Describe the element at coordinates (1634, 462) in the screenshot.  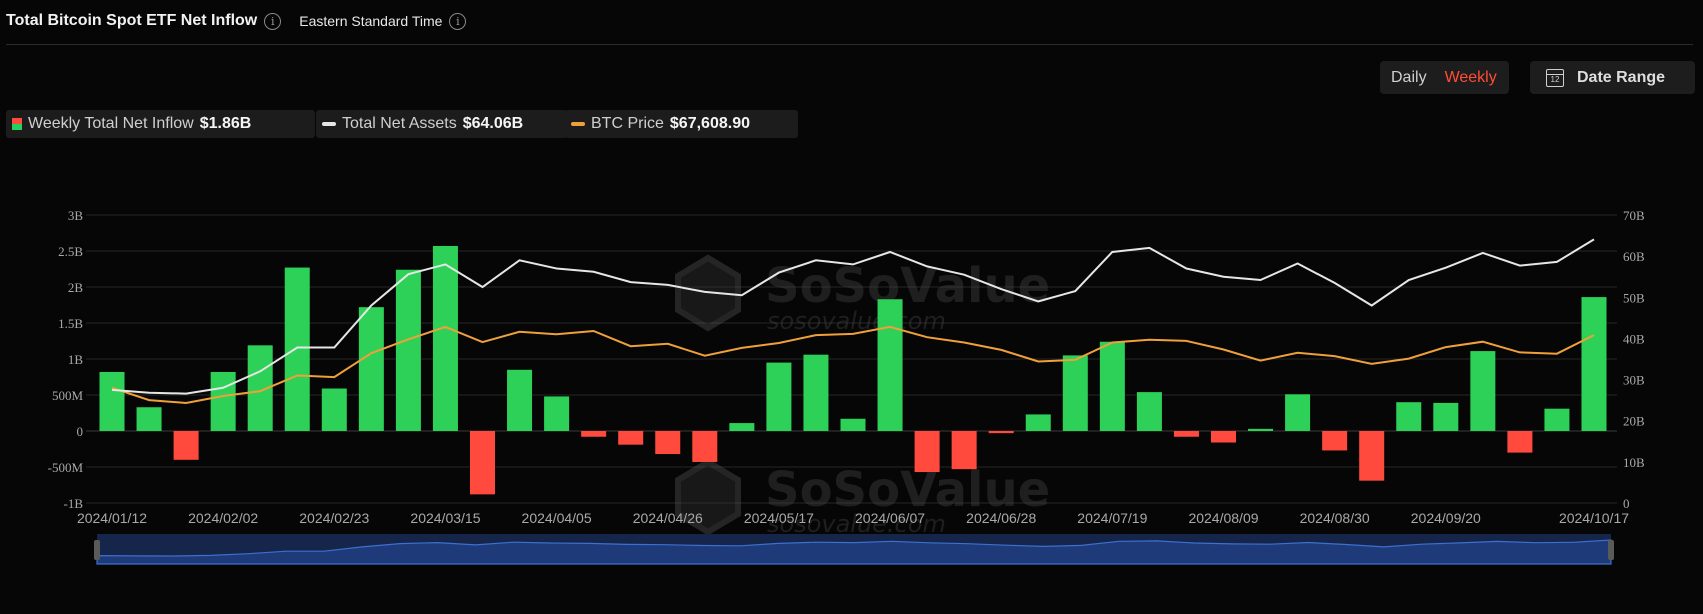
I see `y-right-tick-label: 10B` at that location.